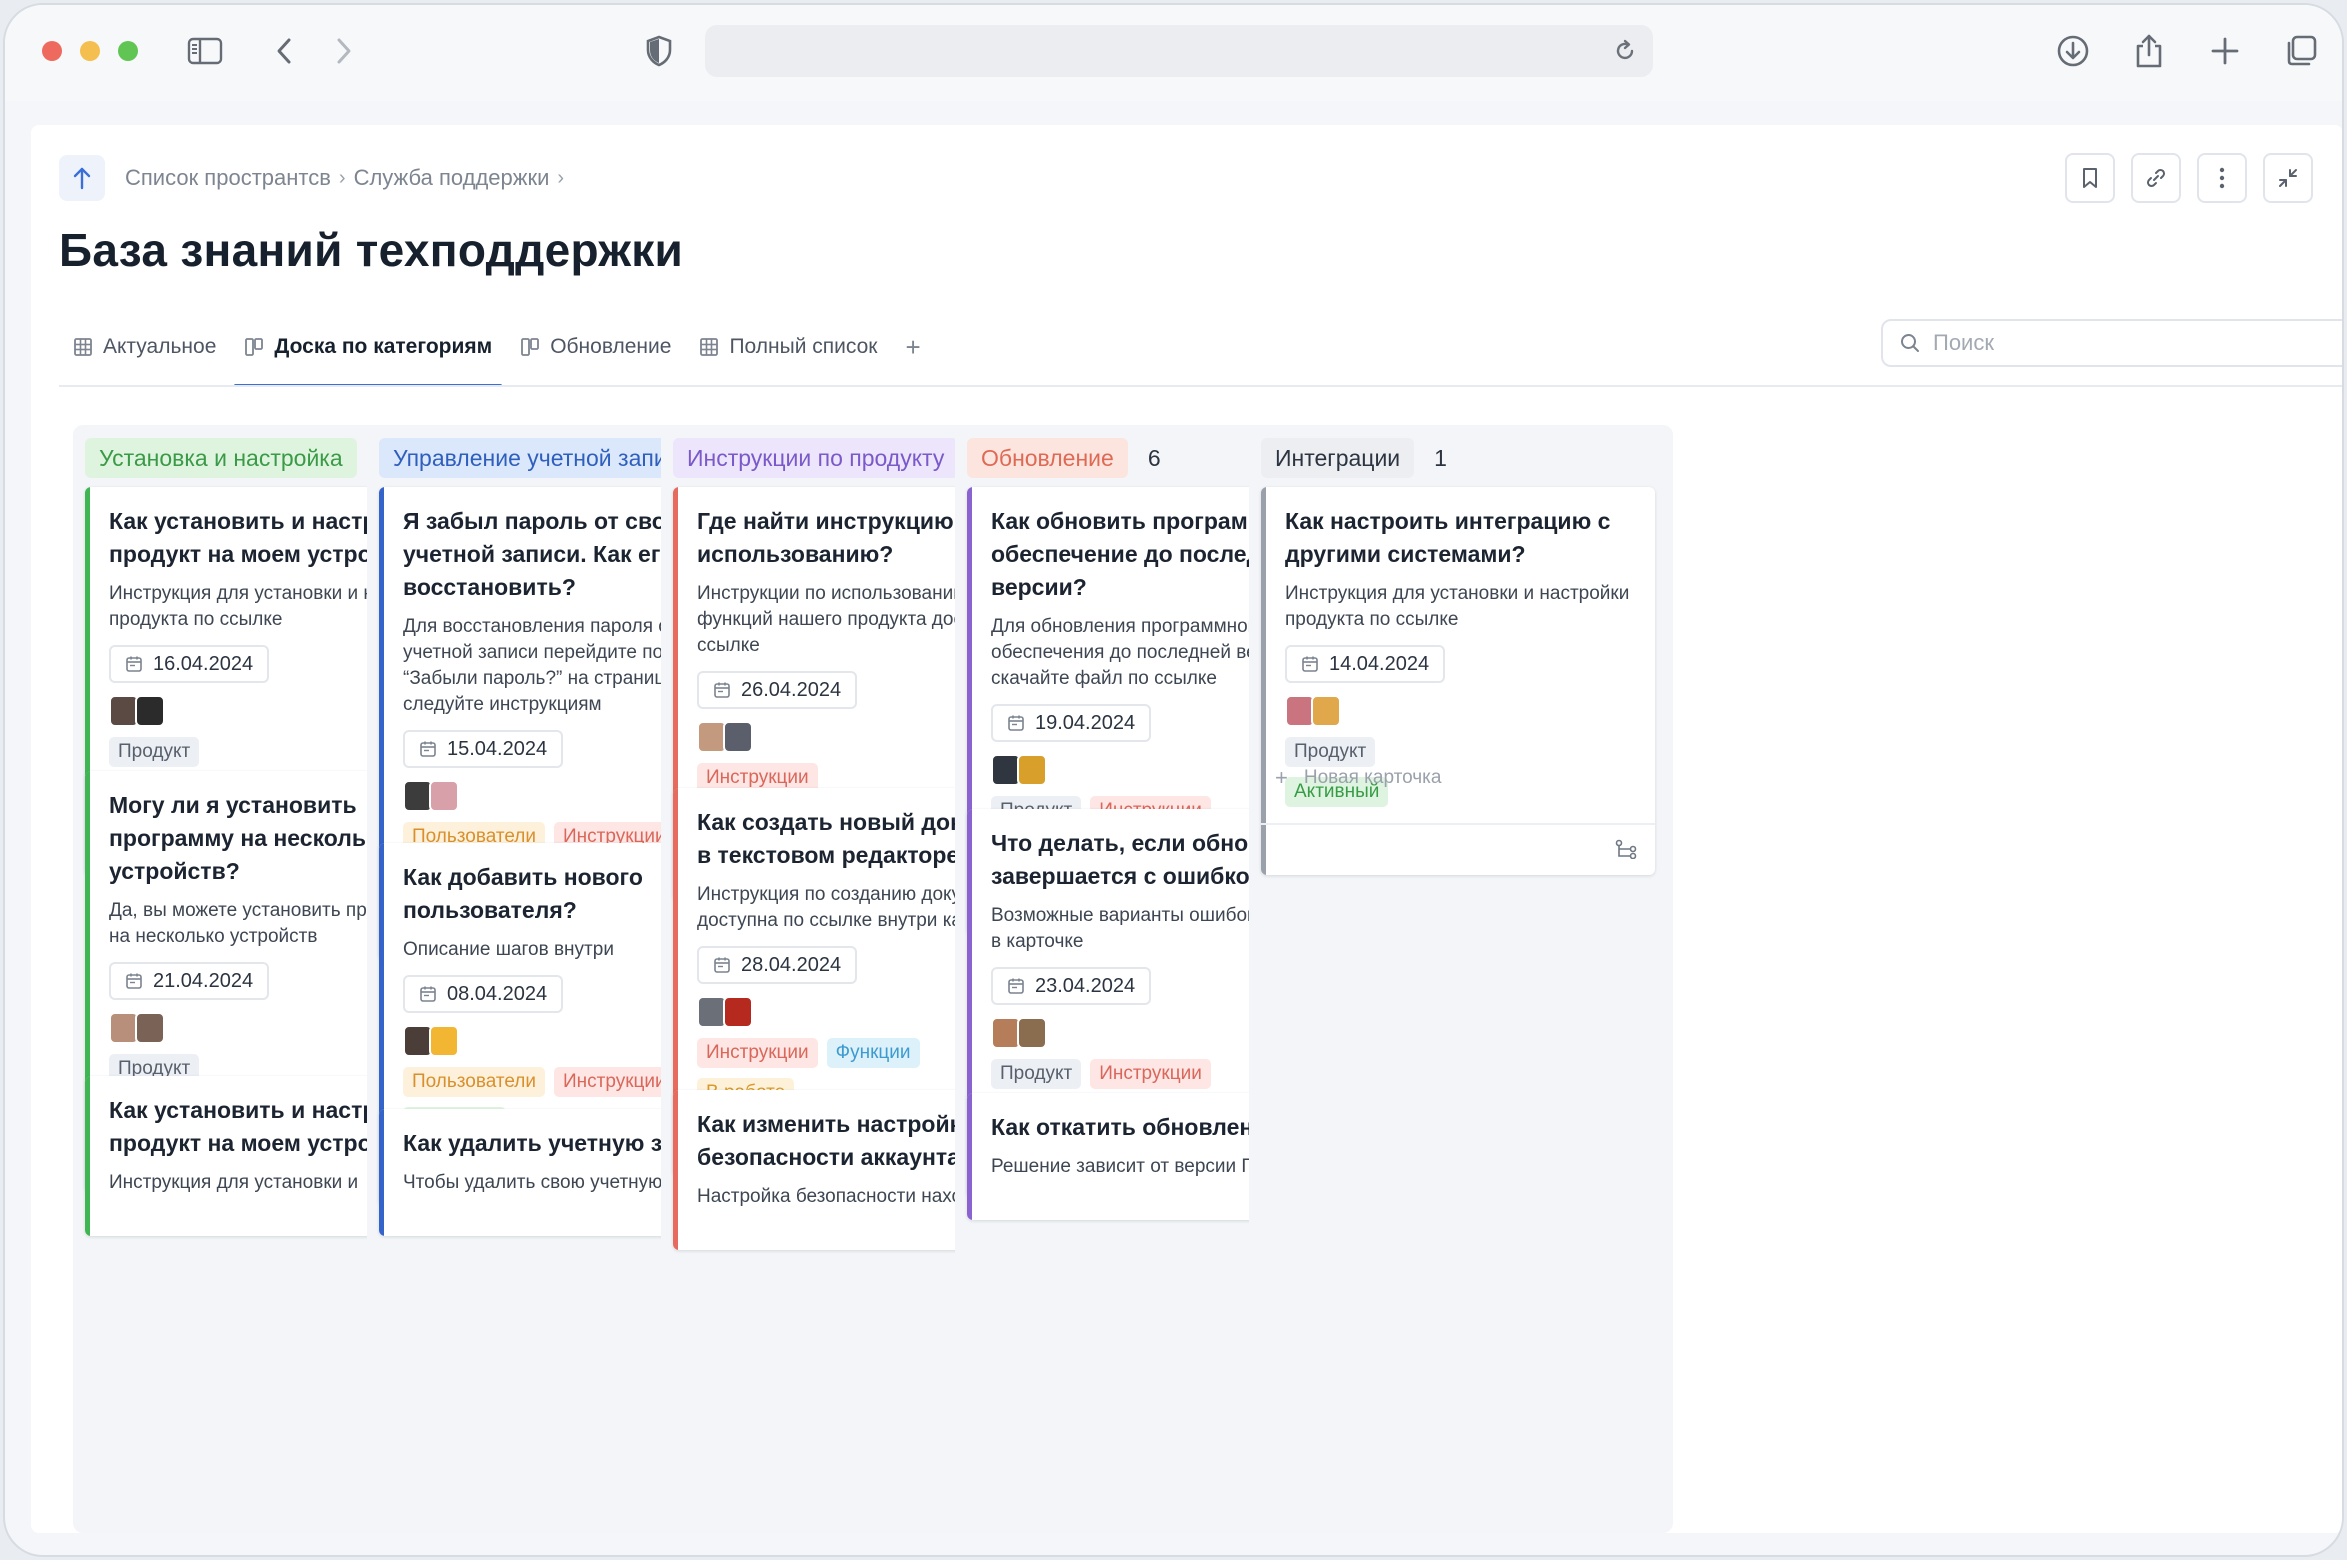 The width and height of the screenshot is (2347, 1560). I want to click on tab-actual: Актуальное, so click(144, 347).